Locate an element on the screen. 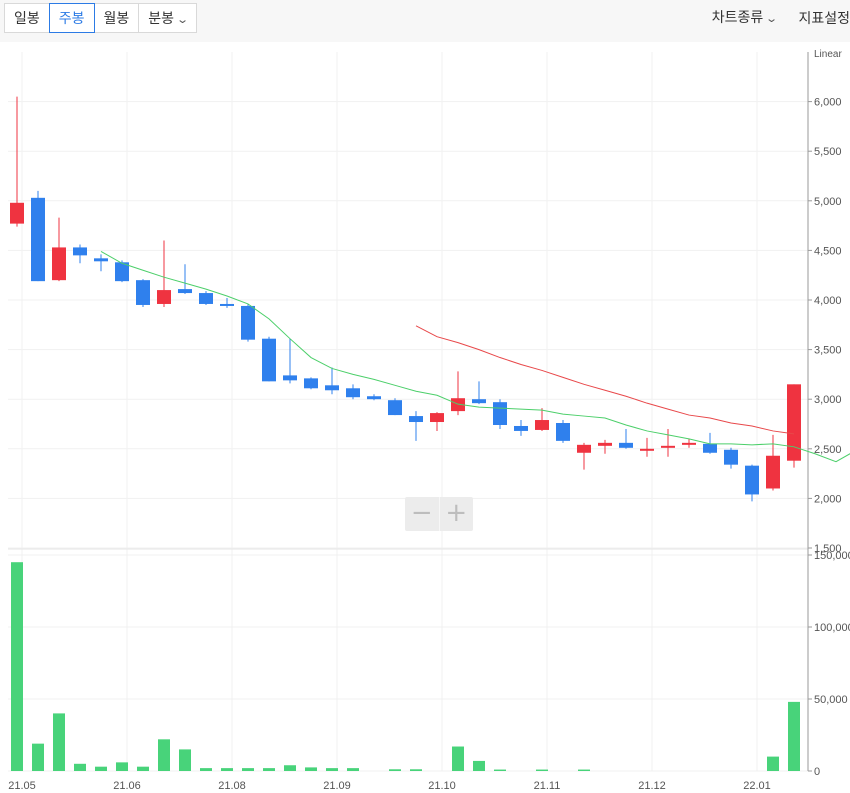 This screenshot has width=850, height=793. price-tick-label: 4,500 is located at coordinates (828, 251).